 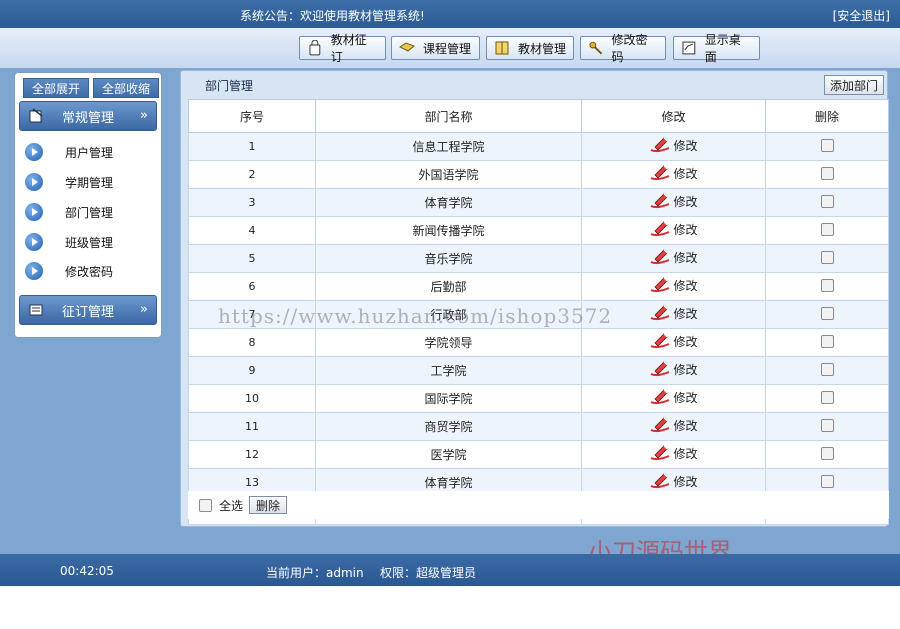 I want to click on logout-link: [安全退出], so click(x=861, y=15).